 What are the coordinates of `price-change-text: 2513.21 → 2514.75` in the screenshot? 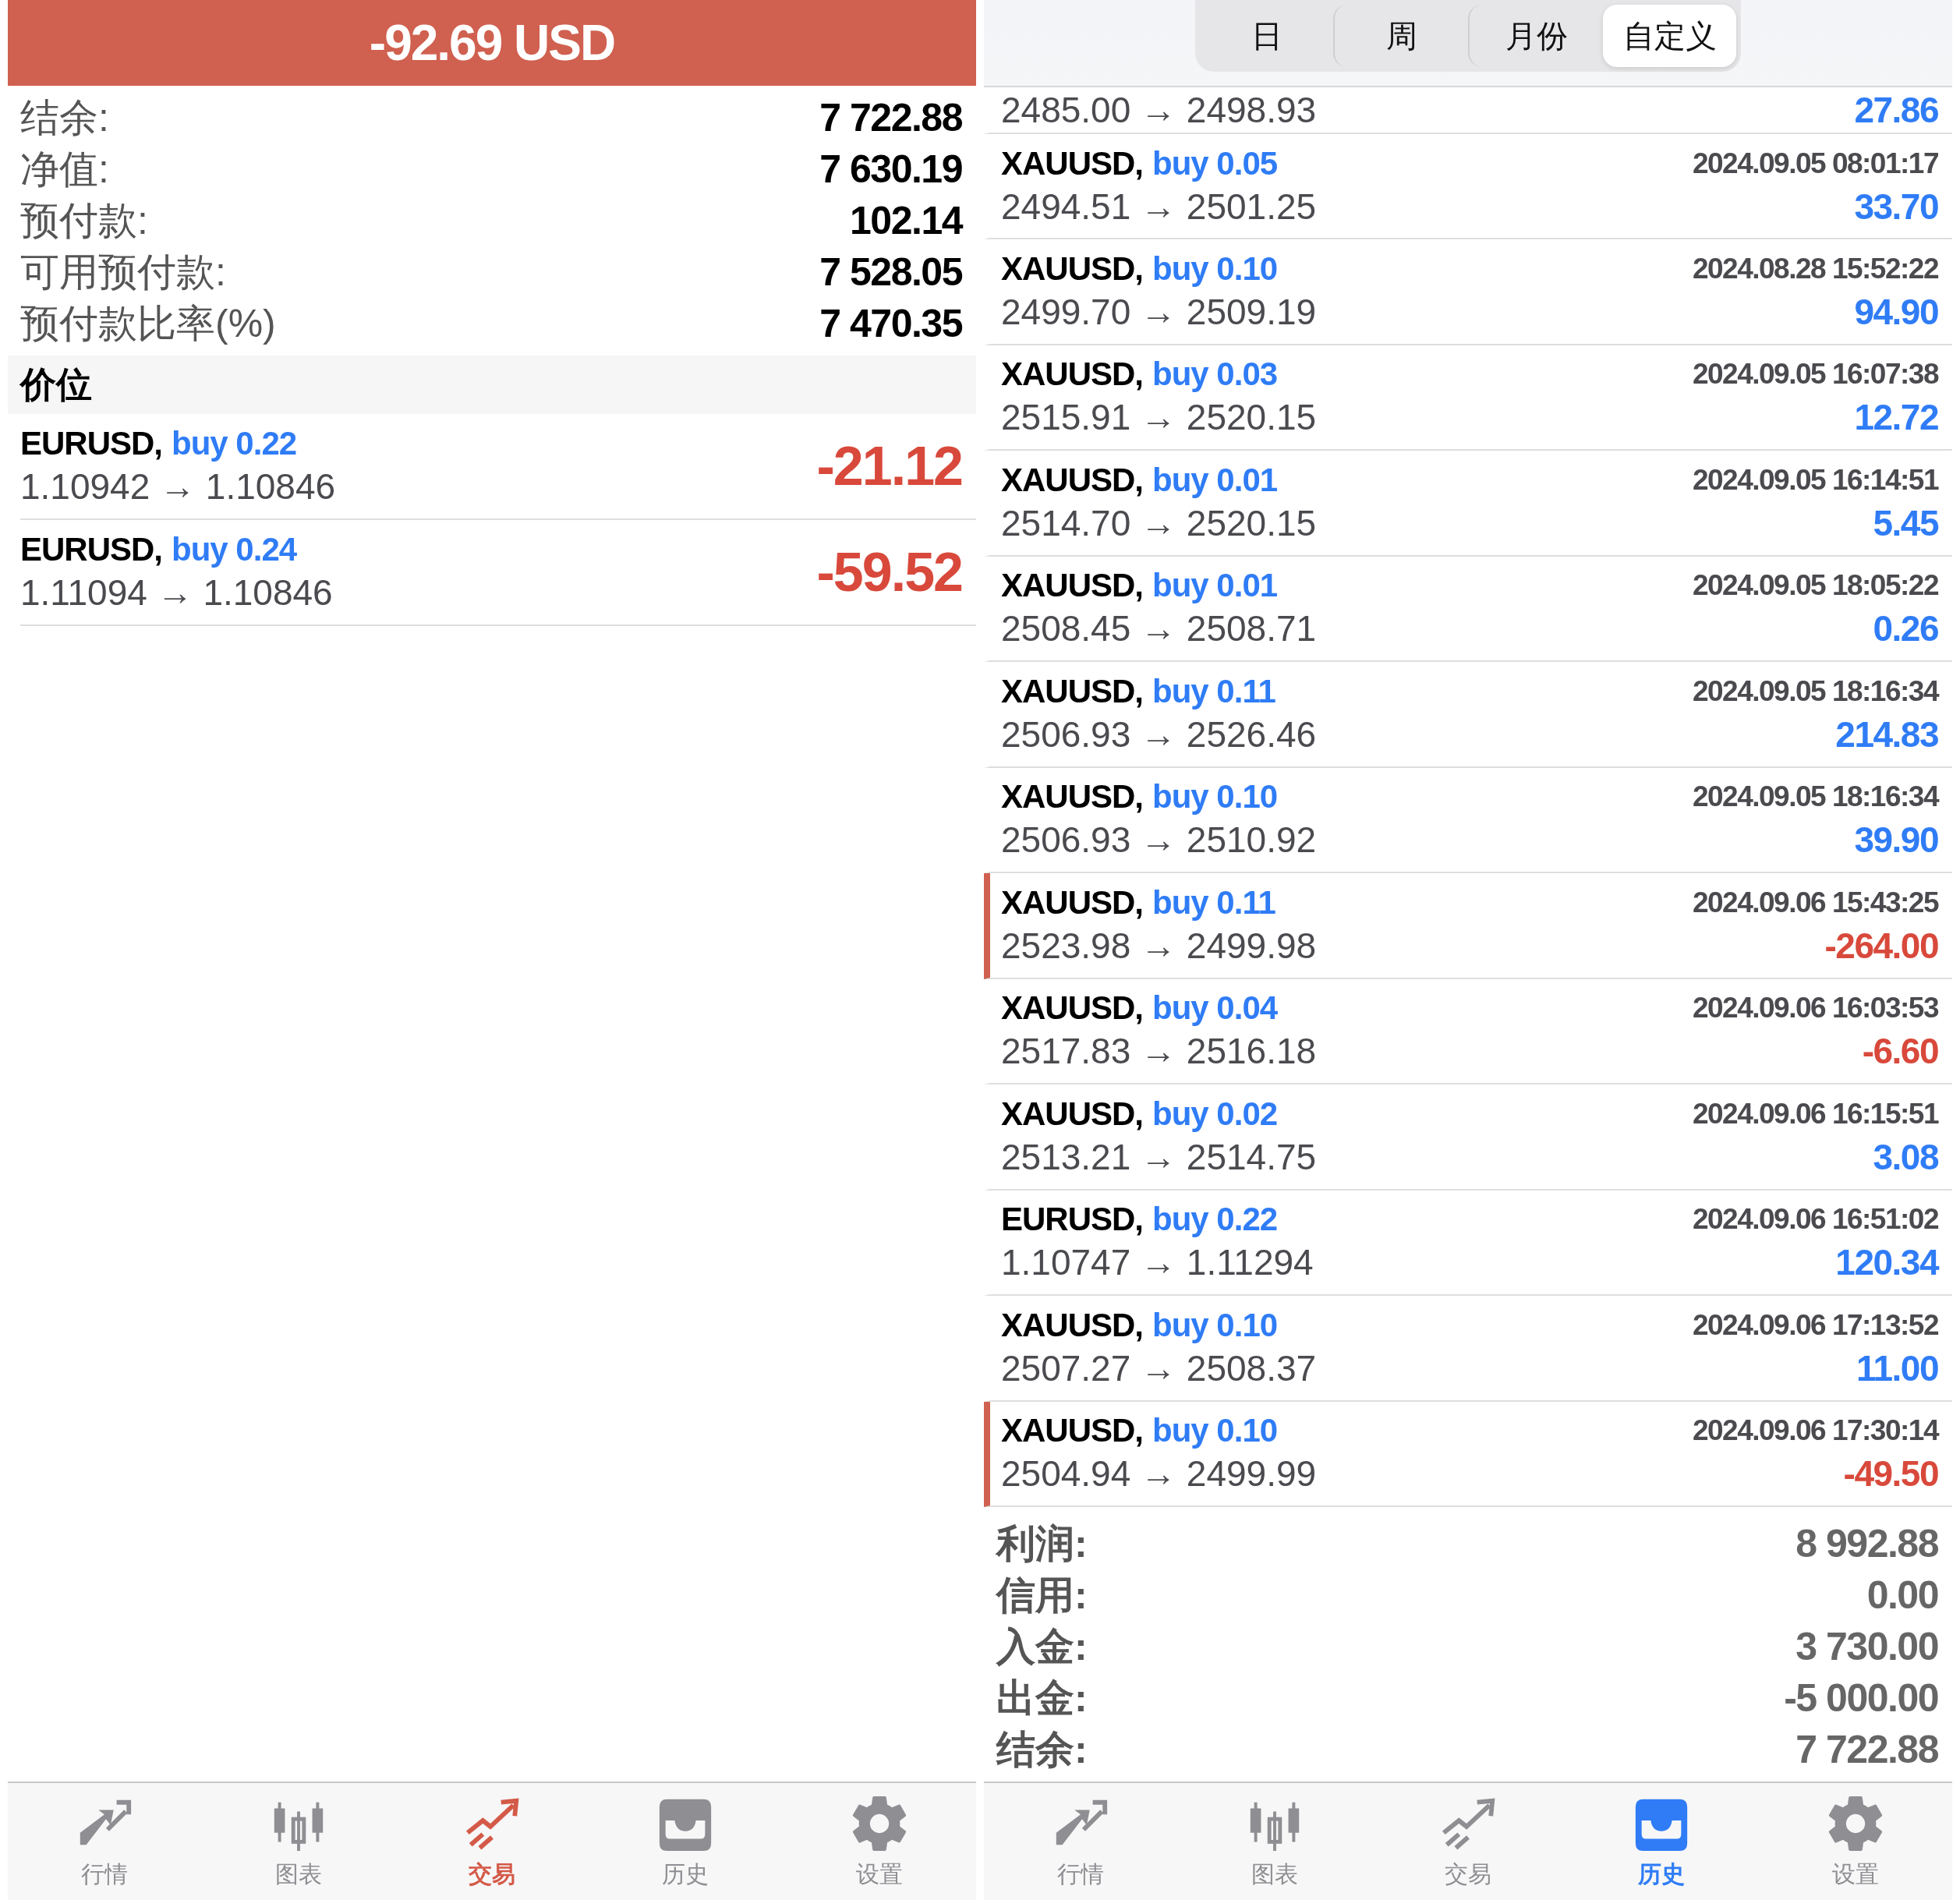 It's located at (1159, 1156).